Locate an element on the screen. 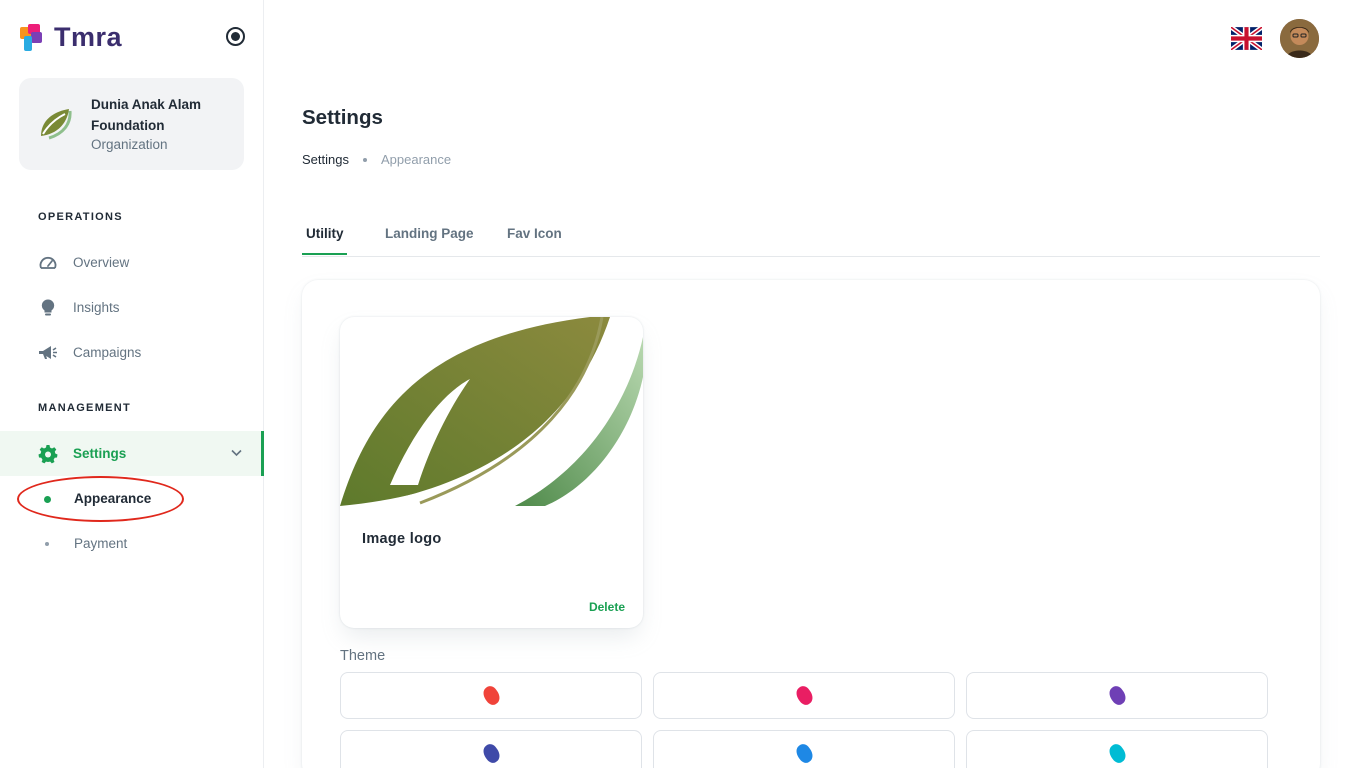 The height and width of the screenshot is (768, 1358). sidebar-item-campaigns: Campaigns is located at coordinates (132, 352).